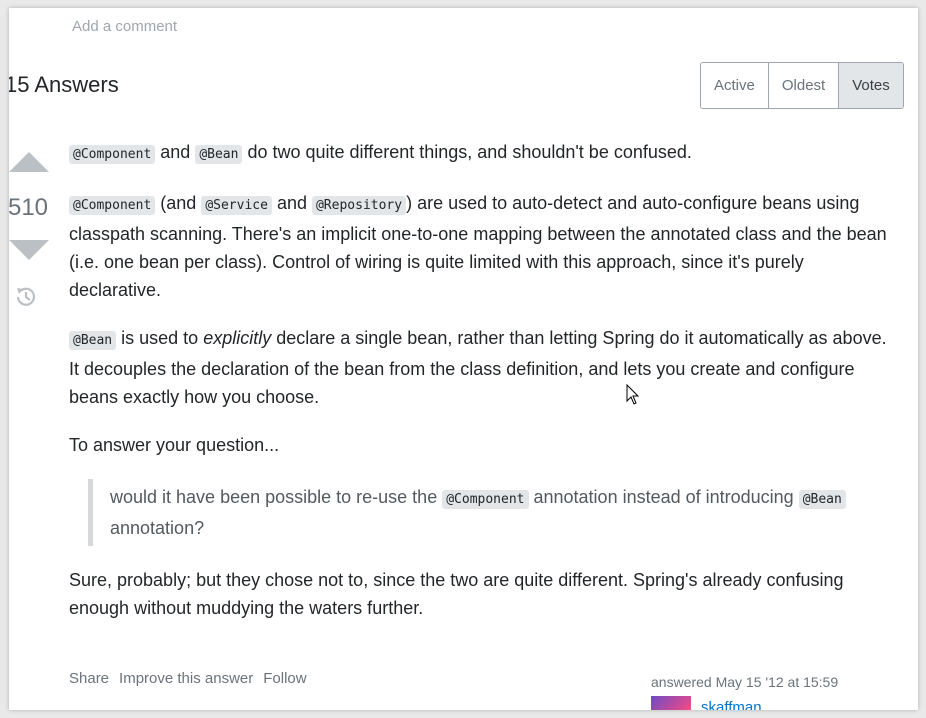 The image size is (926, 718). What do you see at coordinates (734, 85) in the screenshot?
I see `sort-active-button: Active` at bounding box center [734, 85].